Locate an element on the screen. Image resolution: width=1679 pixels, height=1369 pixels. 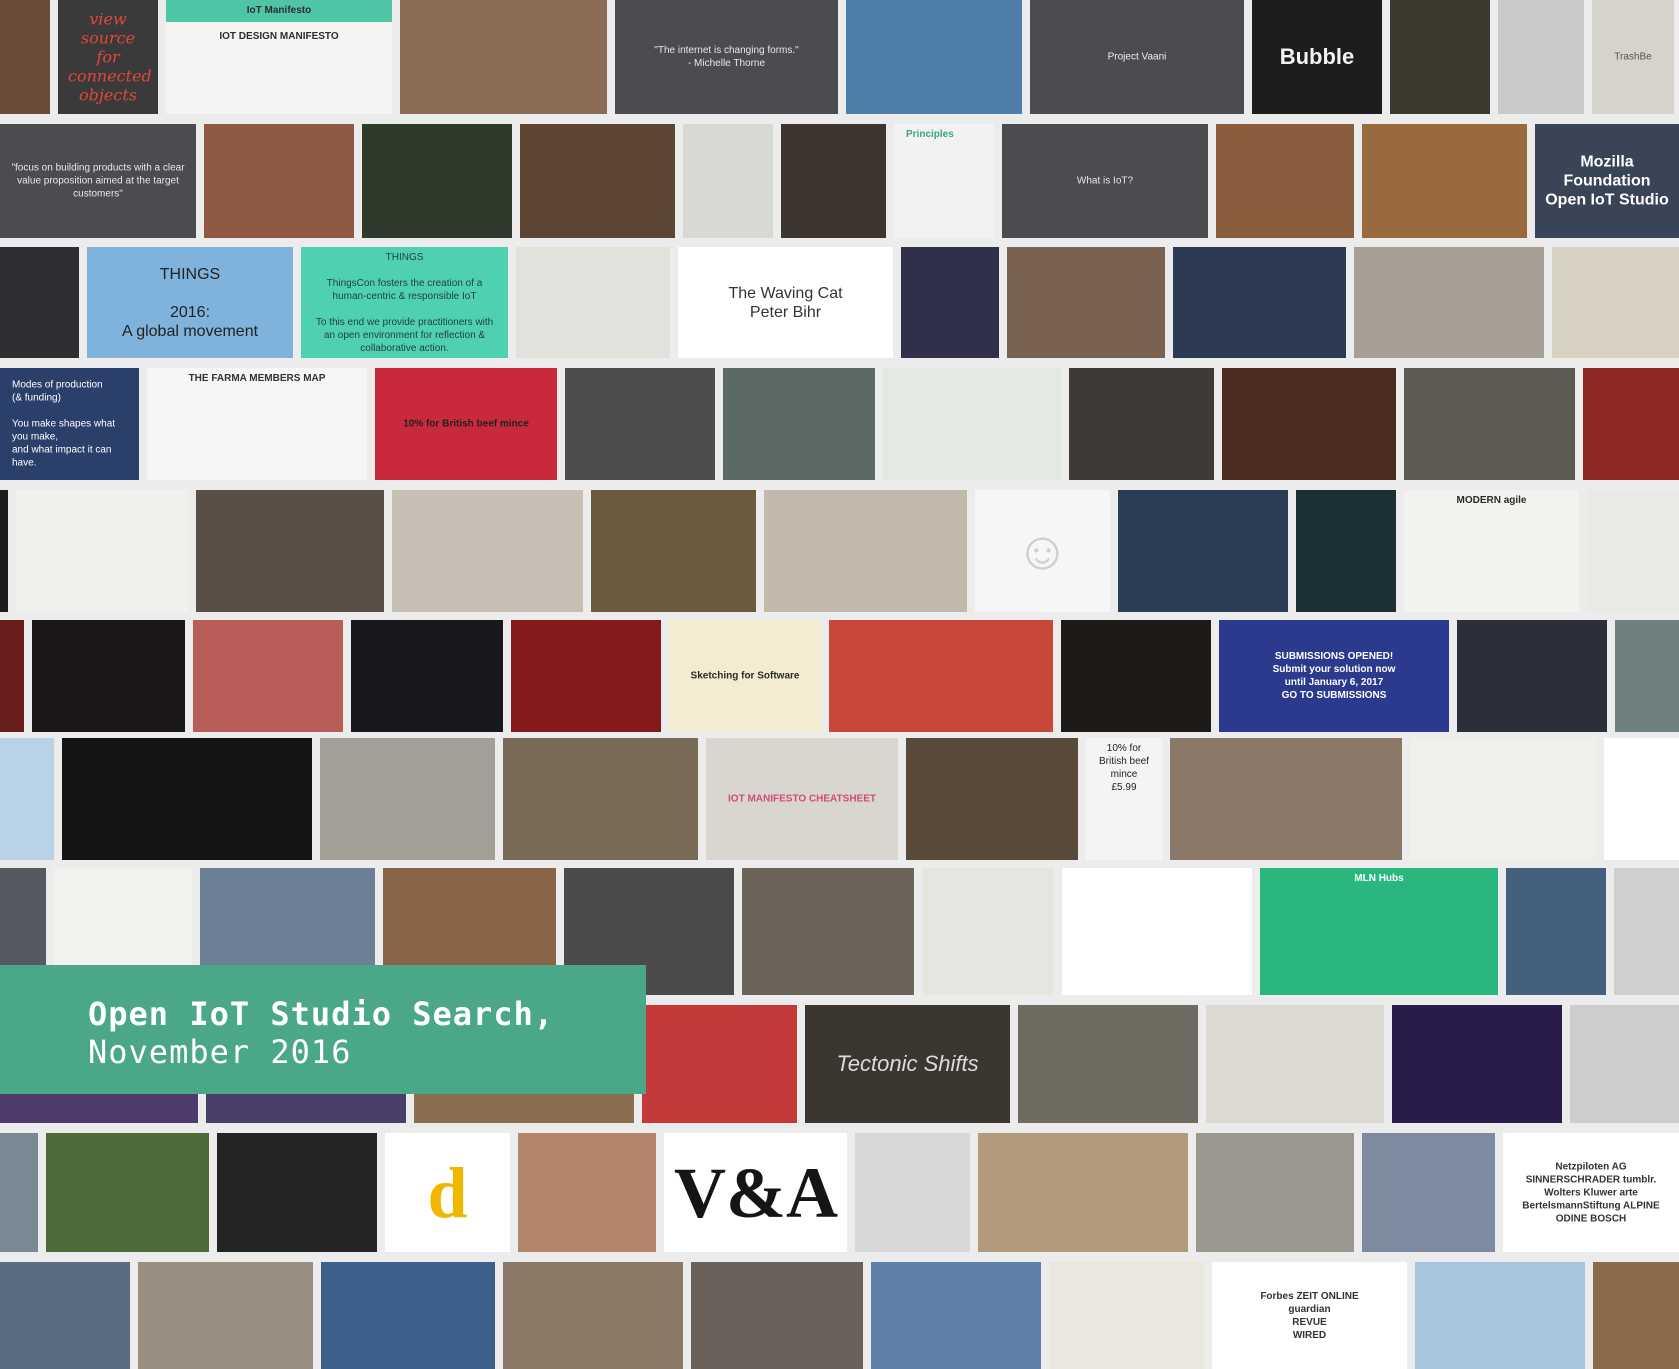
tile-caption: MODERN agile is located at coordinates (1491, 500).